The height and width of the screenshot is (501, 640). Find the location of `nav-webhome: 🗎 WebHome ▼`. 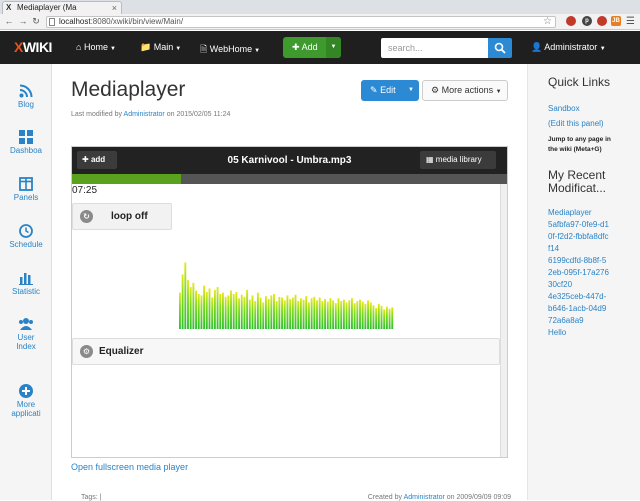

nav-webhome: 🗎 WebHome ▼ is located at coordinates (230, 50).